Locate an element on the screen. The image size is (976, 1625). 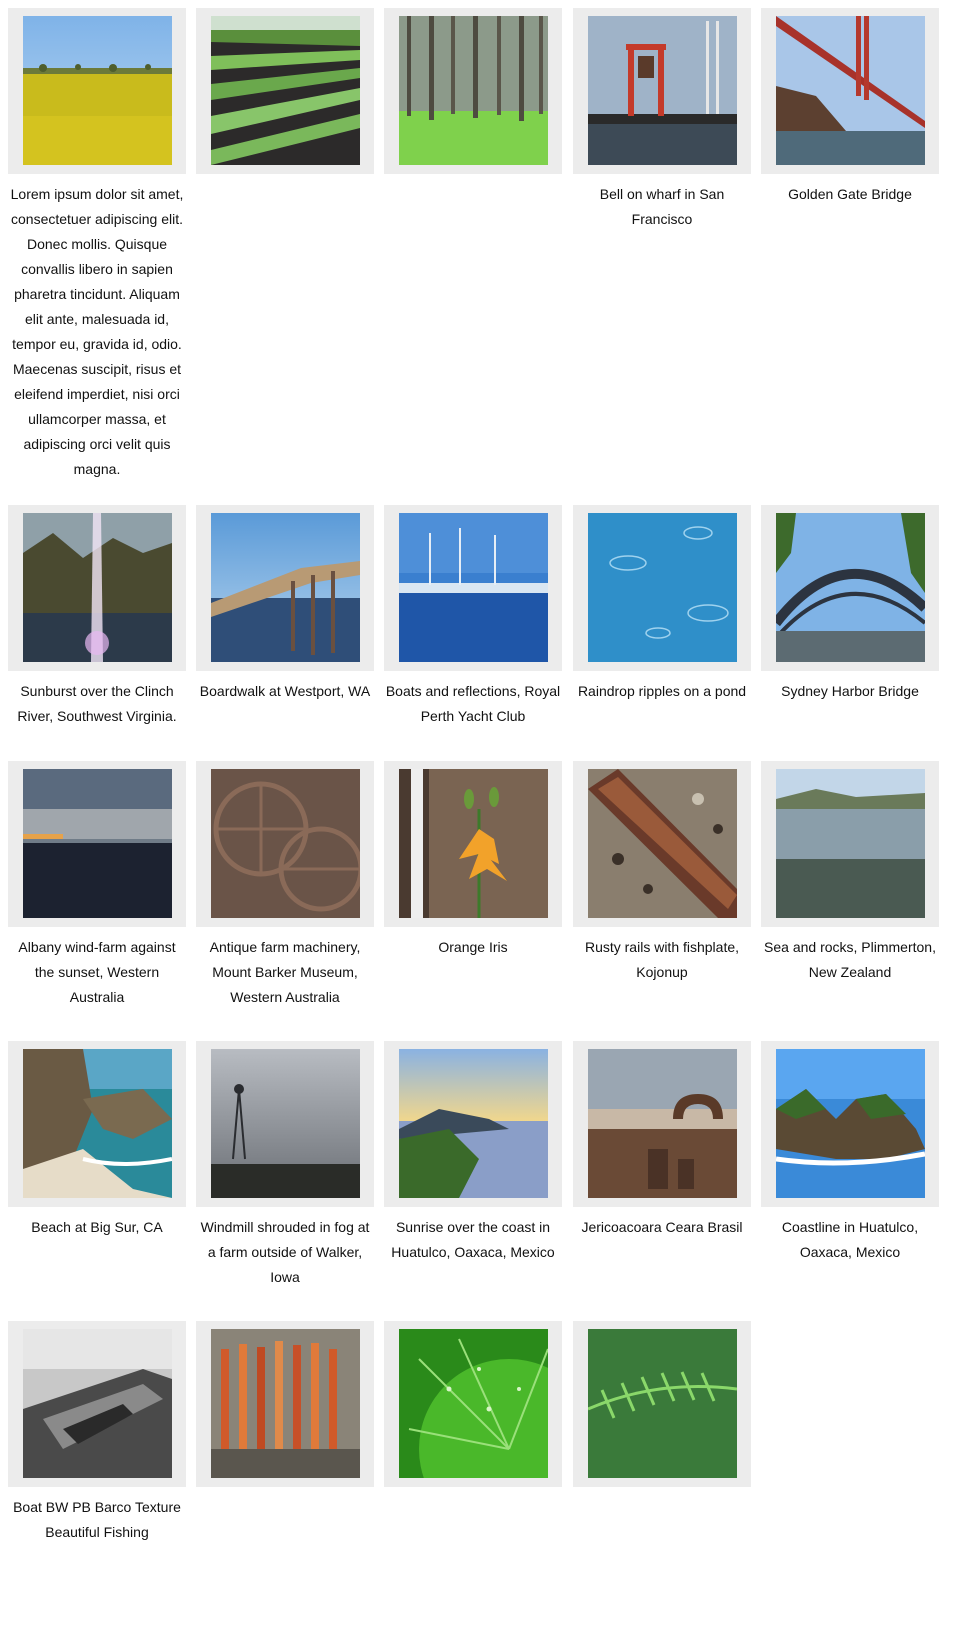
photo-ripples is located at coordinates (662, 587).